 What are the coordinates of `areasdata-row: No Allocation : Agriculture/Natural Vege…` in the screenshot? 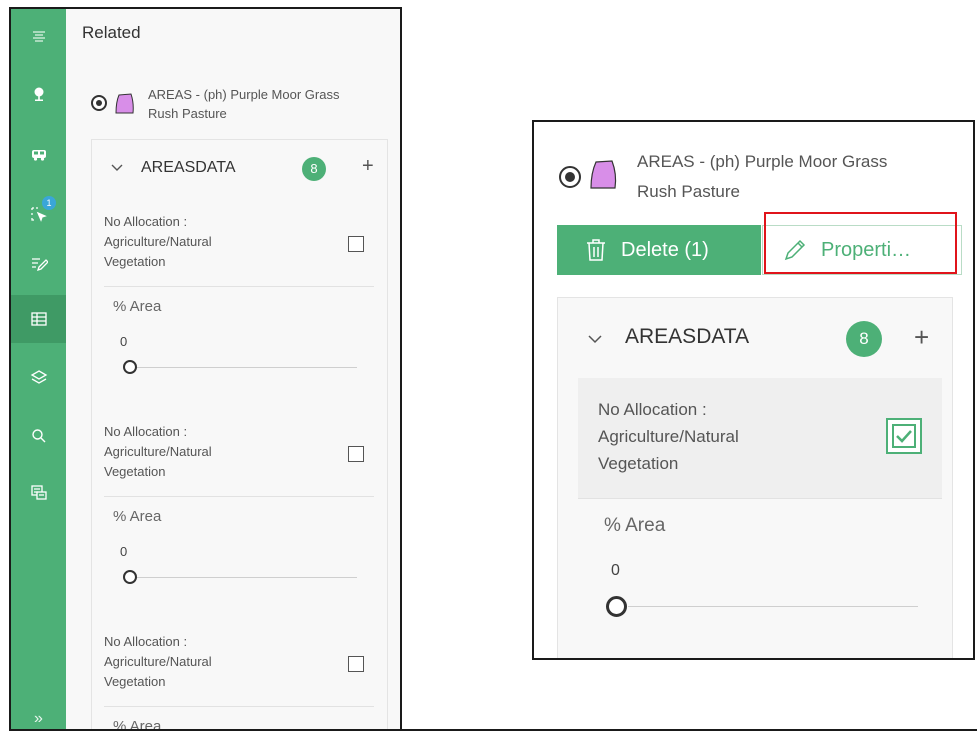 It's located at (760, 438).